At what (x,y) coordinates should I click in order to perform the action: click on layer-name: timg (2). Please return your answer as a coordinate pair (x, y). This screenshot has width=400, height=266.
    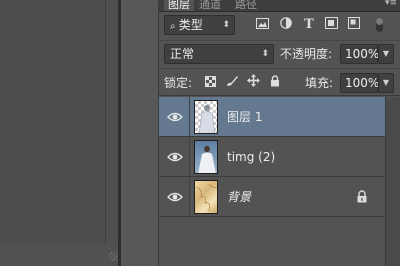
    Looking at the image, I should click on (251, 157).